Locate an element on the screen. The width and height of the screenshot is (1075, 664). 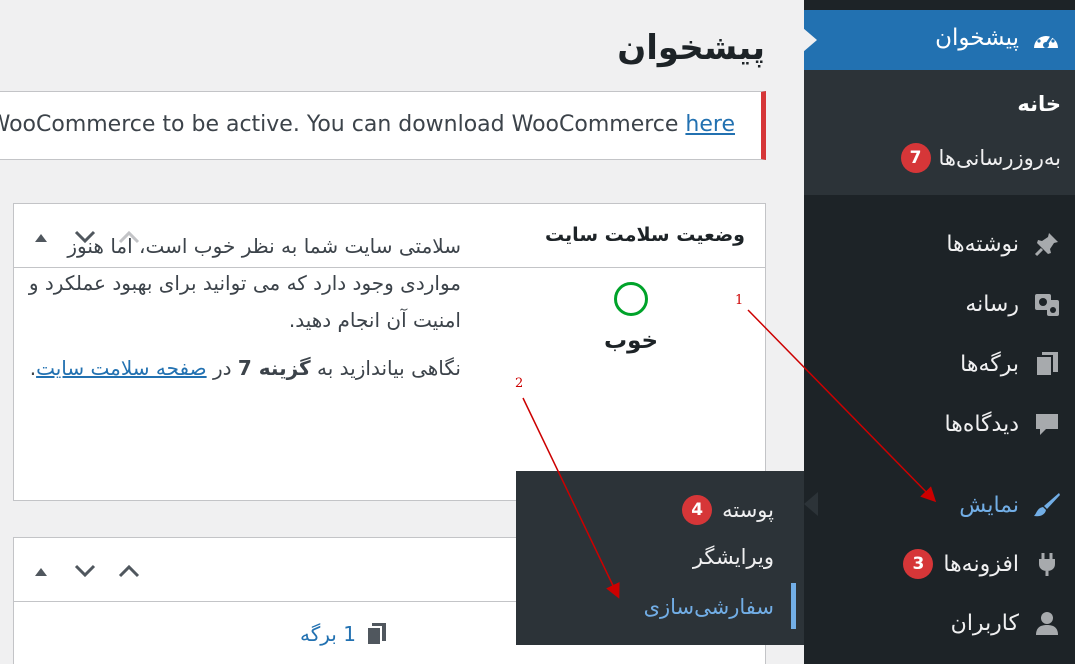
sidebar-item-dashboard: پیشخوان is located at coordinates (939, 40).